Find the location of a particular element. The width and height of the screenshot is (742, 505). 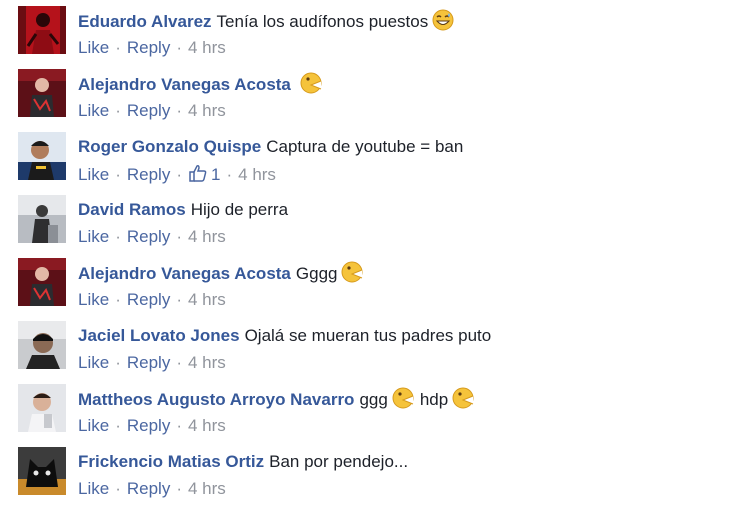

comment-text: ggg is located at coordinates (373, 399).